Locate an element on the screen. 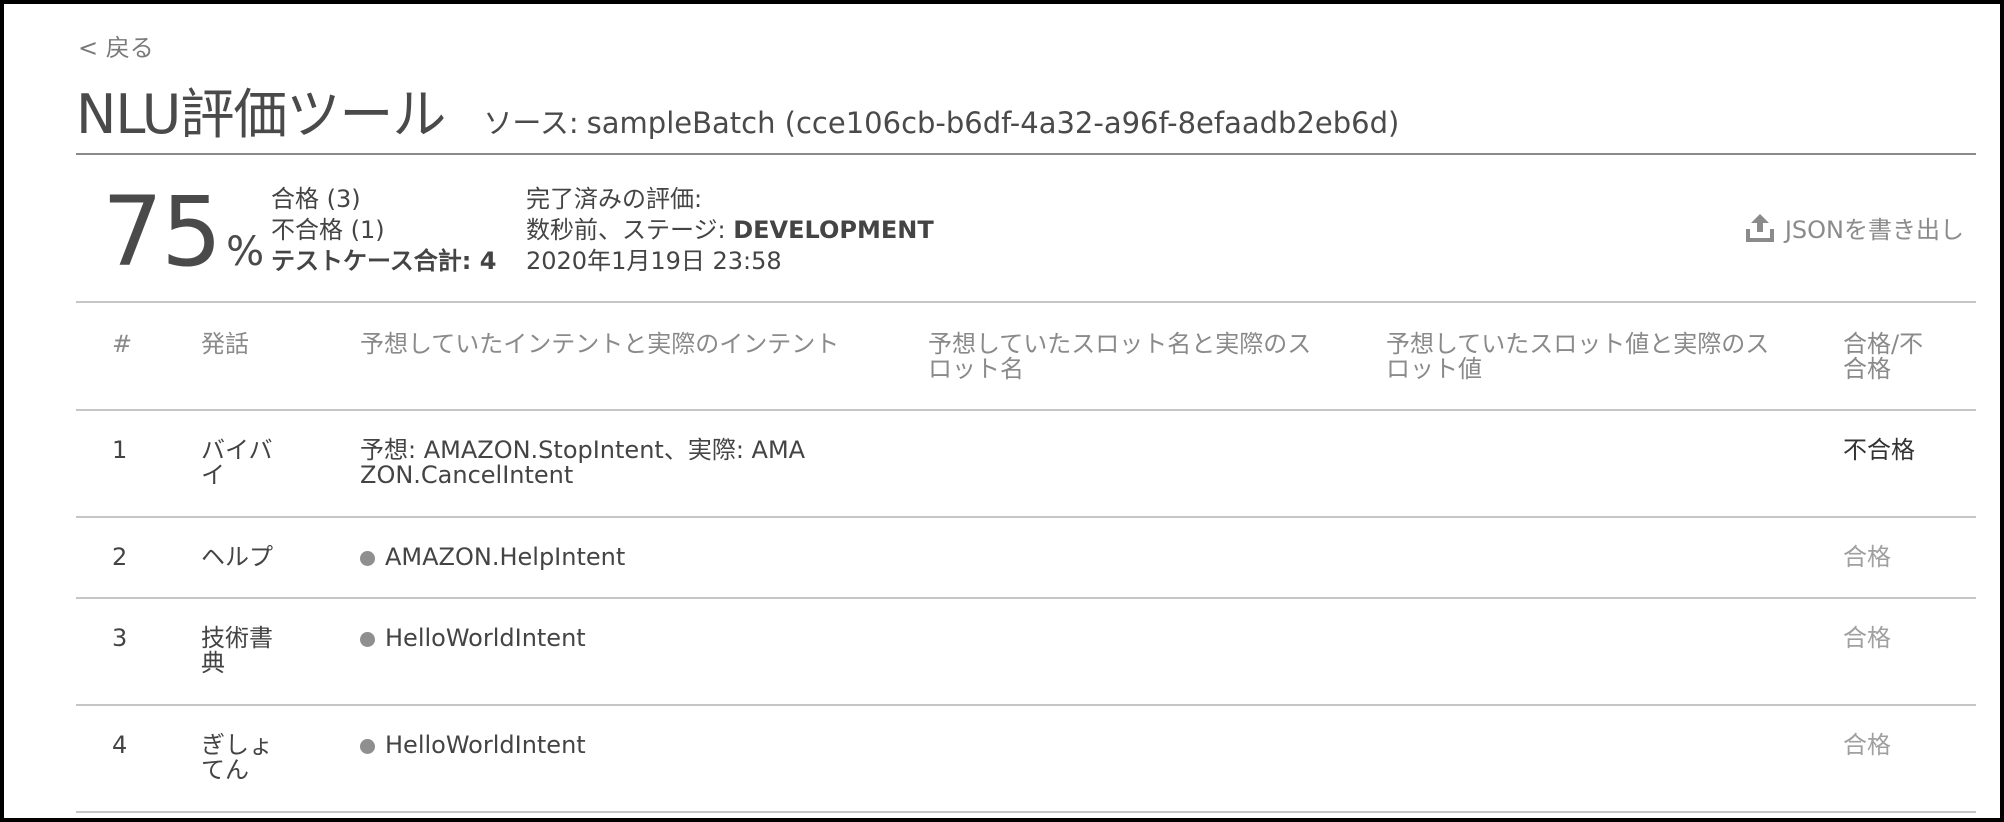  column-header-utterance: 発話 is located at coordinates (225, 344).